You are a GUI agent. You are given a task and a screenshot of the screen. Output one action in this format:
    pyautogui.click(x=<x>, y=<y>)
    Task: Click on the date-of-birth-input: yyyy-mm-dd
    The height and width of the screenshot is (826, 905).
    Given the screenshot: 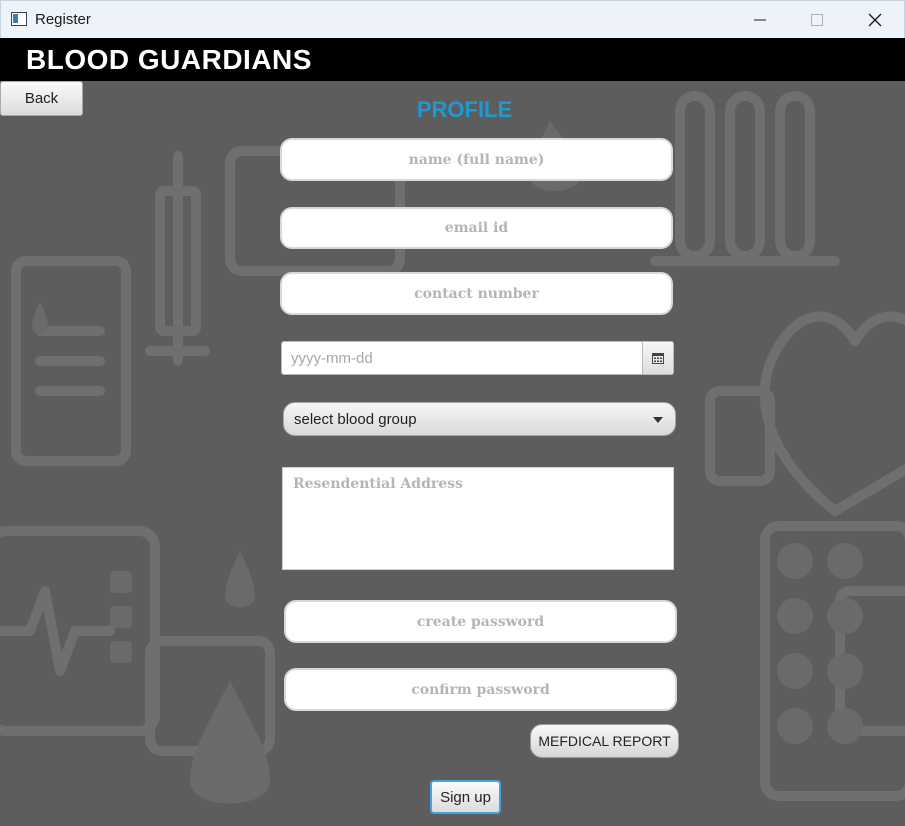 What is the action you would take?
    pyautogui.click(x=332, y=358)
    